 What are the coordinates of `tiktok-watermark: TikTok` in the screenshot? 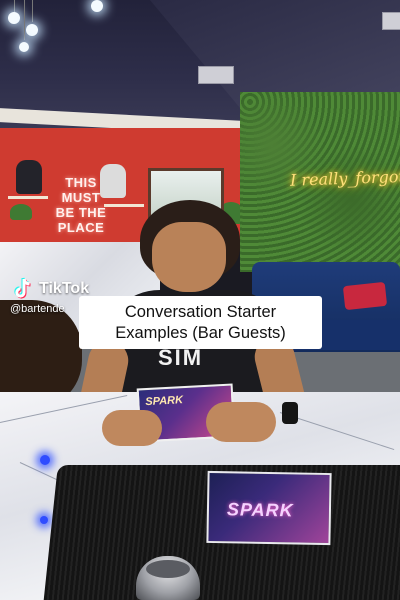 It's located at (50, 289).